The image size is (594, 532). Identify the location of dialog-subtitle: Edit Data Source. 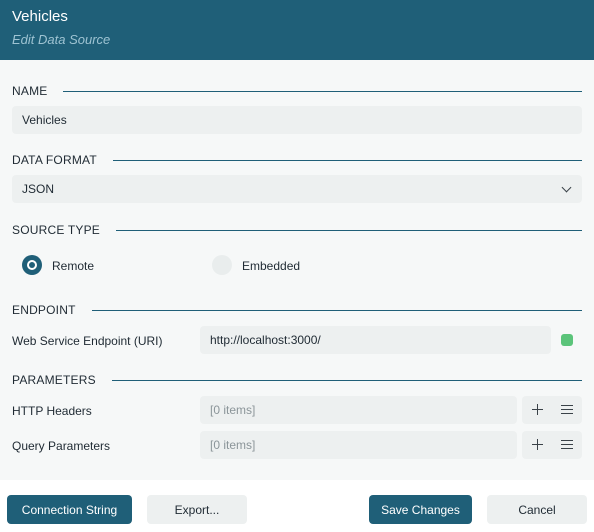
(61, 39).